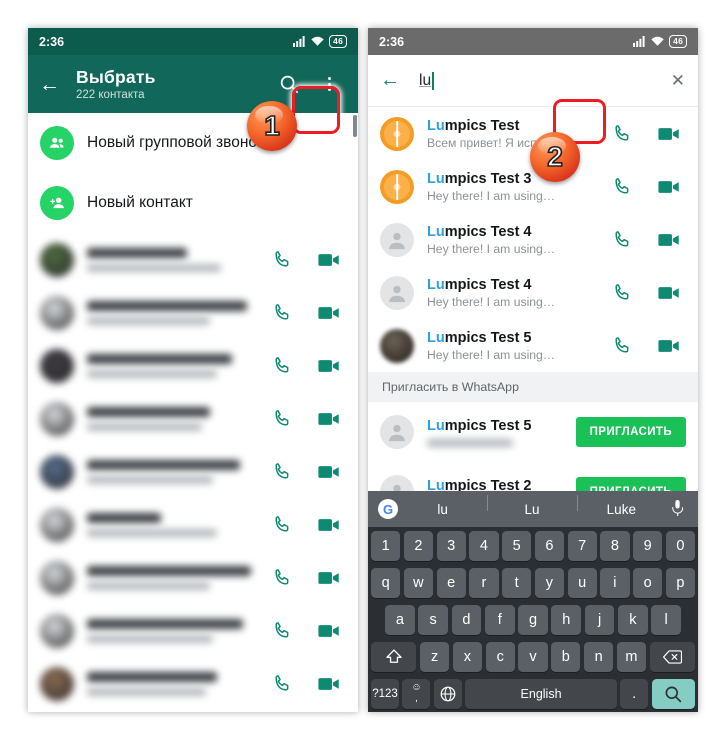 The width and height of the screenshot is (724, 740). I want to click on search-submit-key, so click(673, 693).